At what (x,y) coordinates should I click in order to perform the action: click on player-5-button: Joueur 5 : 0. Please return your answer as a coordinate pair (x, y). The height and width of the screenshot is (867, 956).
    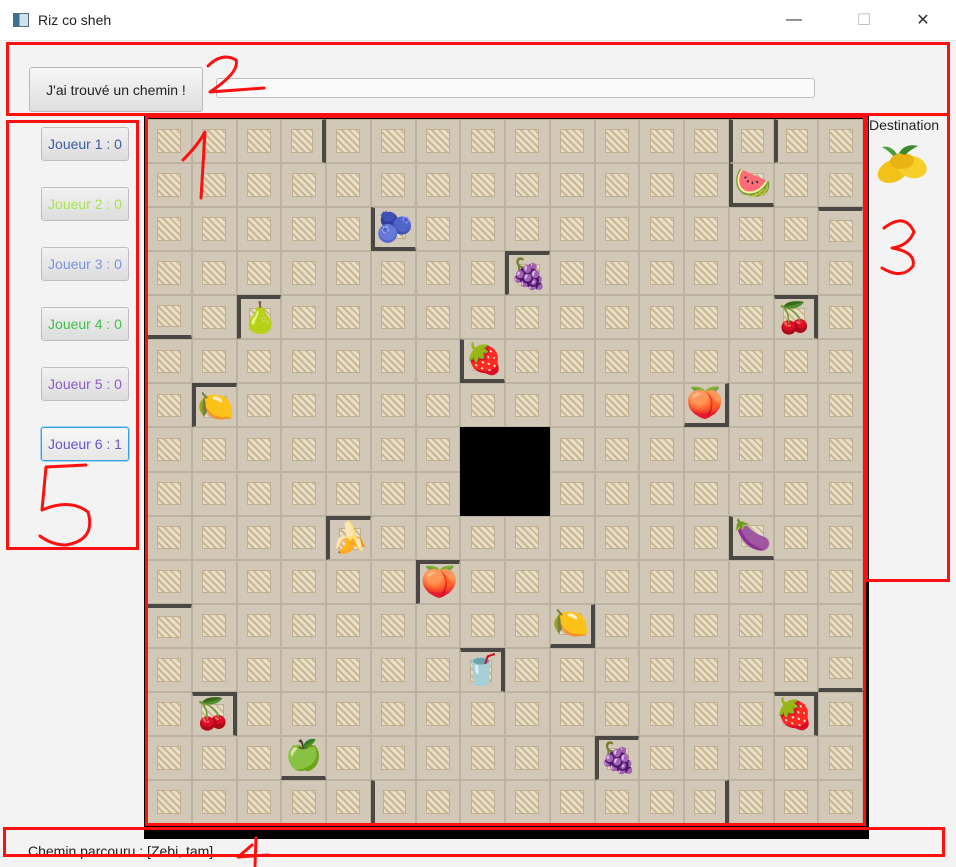
    Looking at the image, I should click on (85, 384).